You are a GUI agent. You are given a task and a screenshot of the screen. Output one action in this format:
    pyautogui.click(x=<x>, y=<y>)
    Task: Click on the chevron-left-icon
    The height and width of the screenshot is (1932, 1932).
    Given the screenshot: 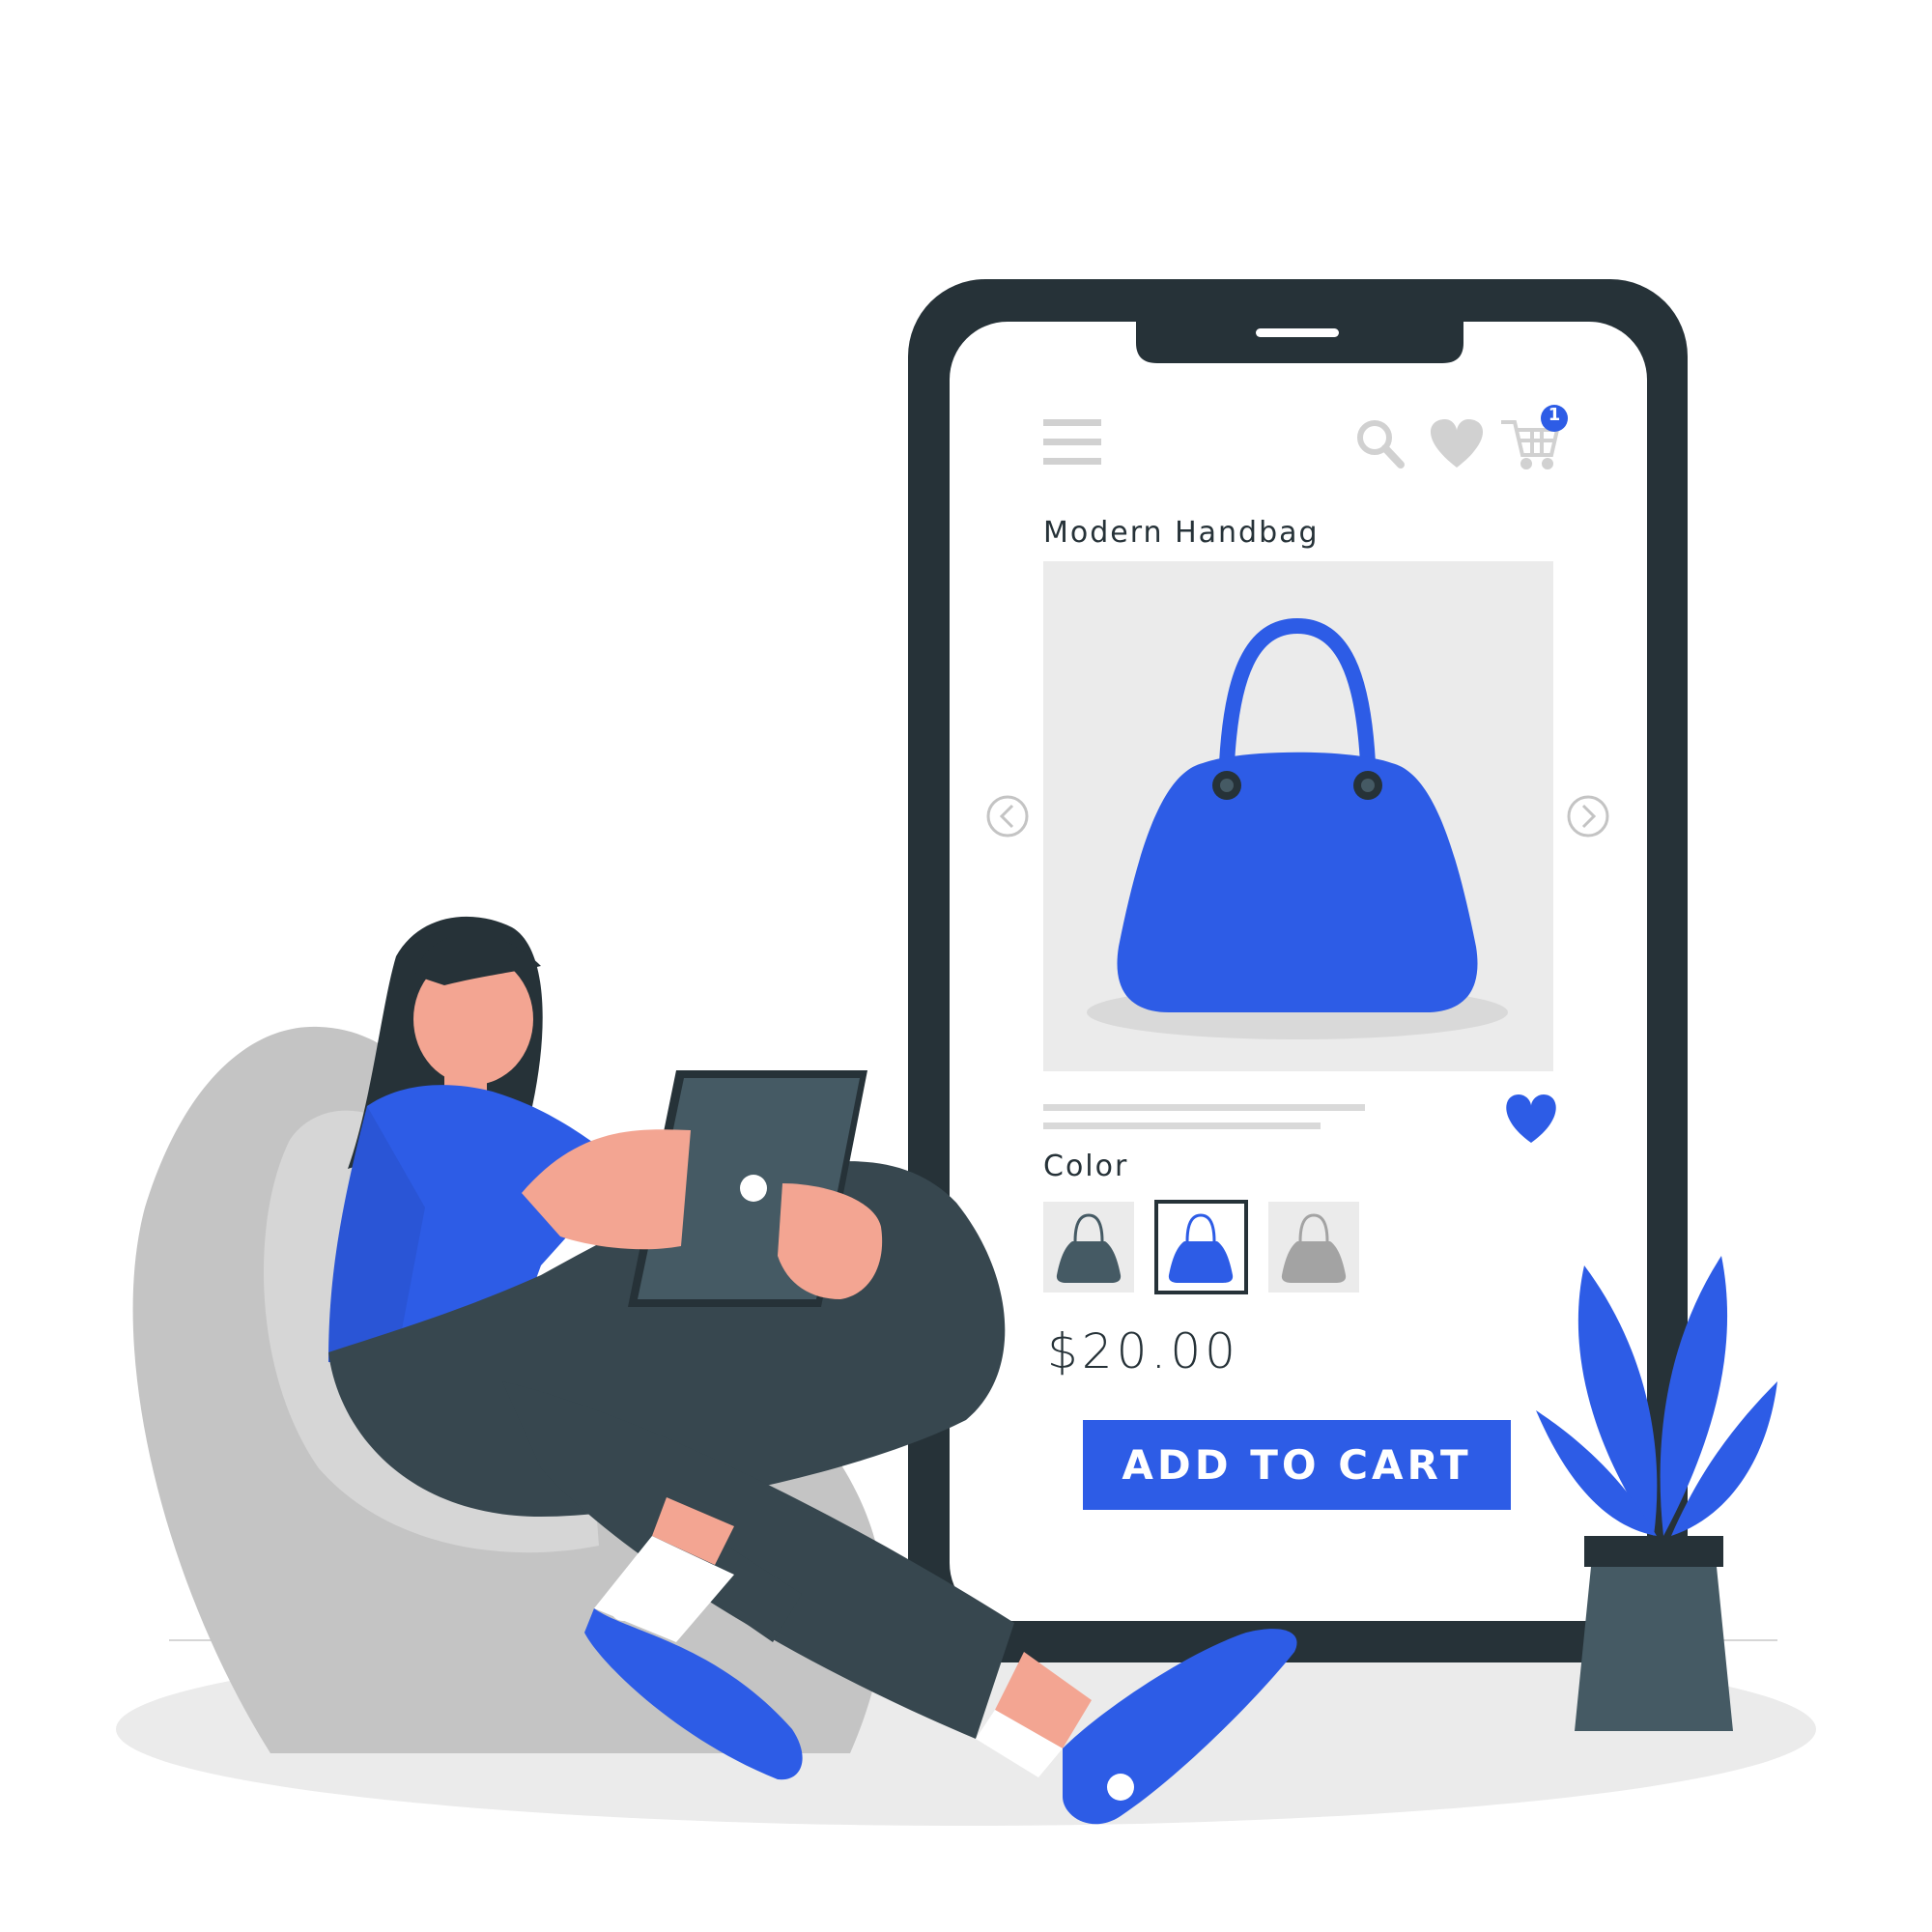 What is the action you would take?
    pyautogui.click(x=1008, y=816)
    